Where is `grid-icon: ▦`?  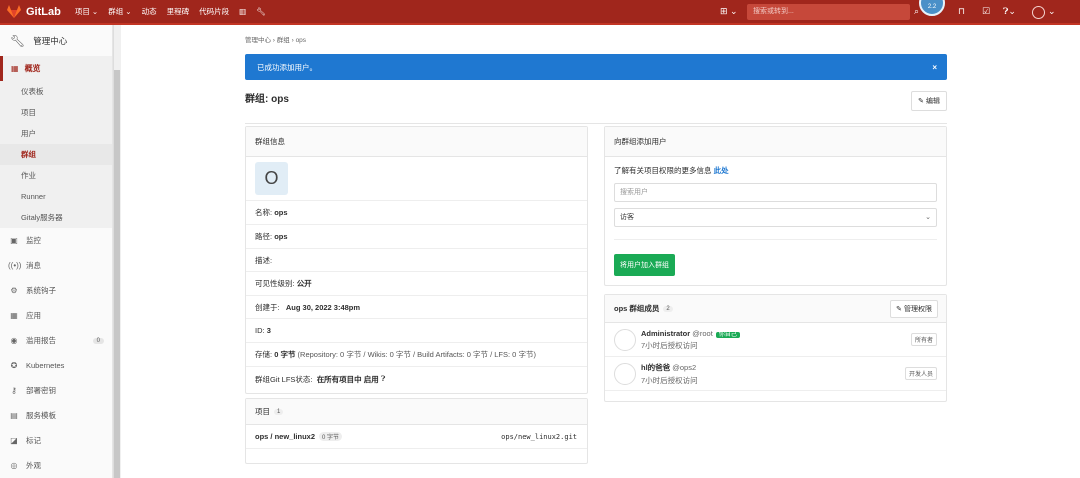 grid-icon: ▦ is located at coordinates (15, 68).